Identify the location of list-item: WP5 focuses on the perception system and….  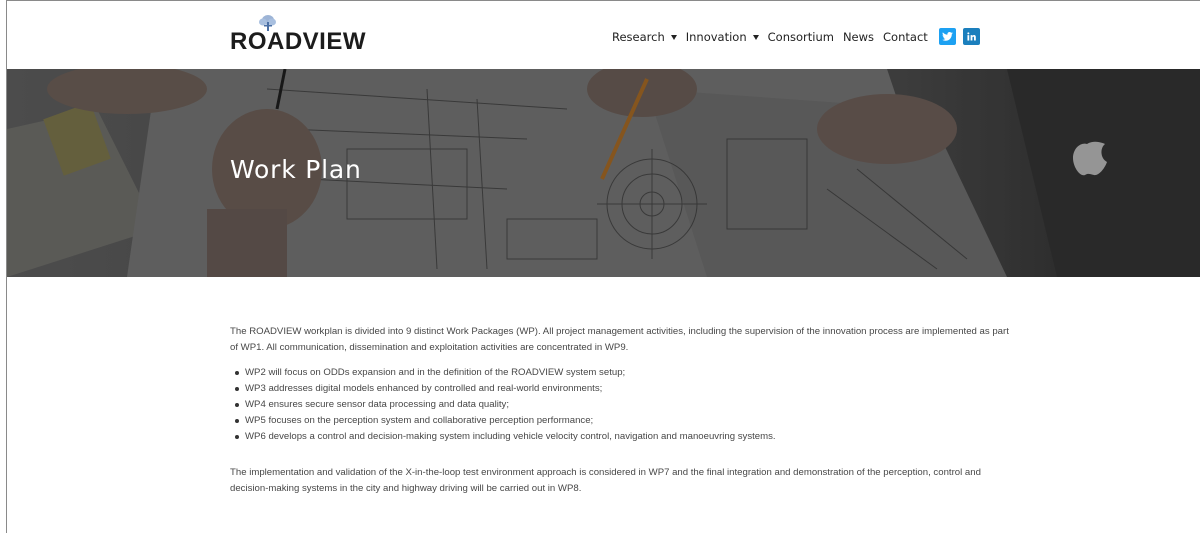
(620, 421).